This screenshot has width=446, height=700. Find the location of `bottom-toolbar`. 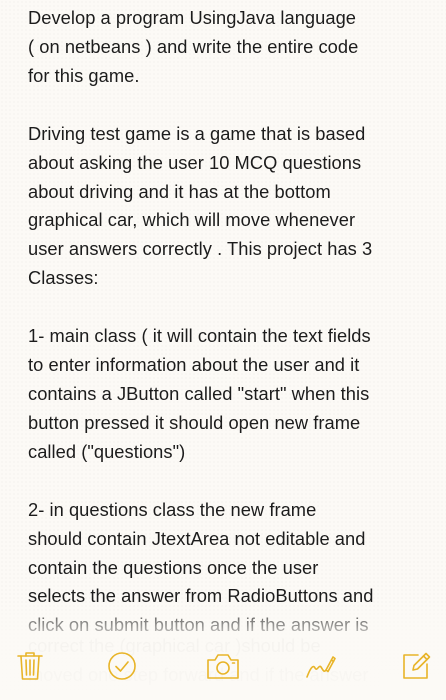

bottom-toolbar is located at coordinates (223, 665).